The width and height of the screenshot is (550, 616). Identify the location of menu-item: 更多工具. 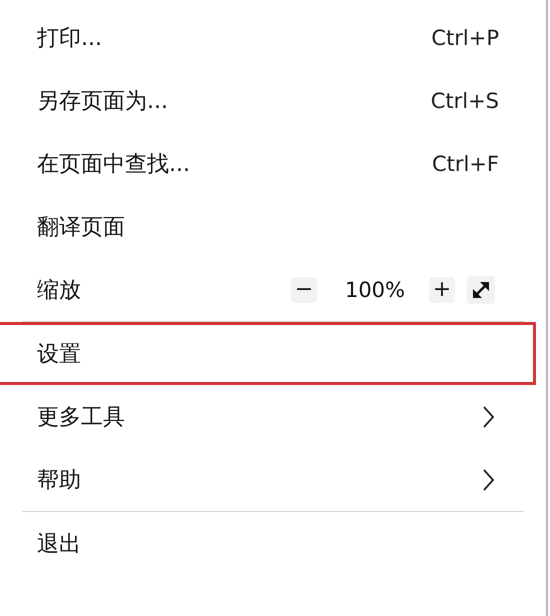
(268, 416).